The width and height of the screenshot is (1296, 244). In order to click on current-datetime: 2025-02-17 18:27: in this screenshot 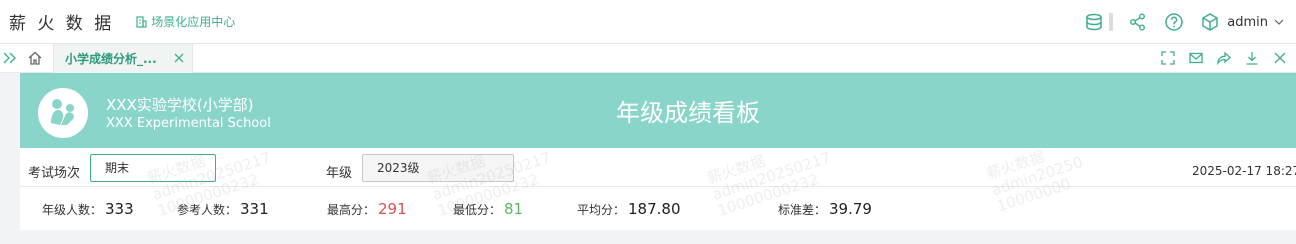, I will do `click(1244, 171)`.